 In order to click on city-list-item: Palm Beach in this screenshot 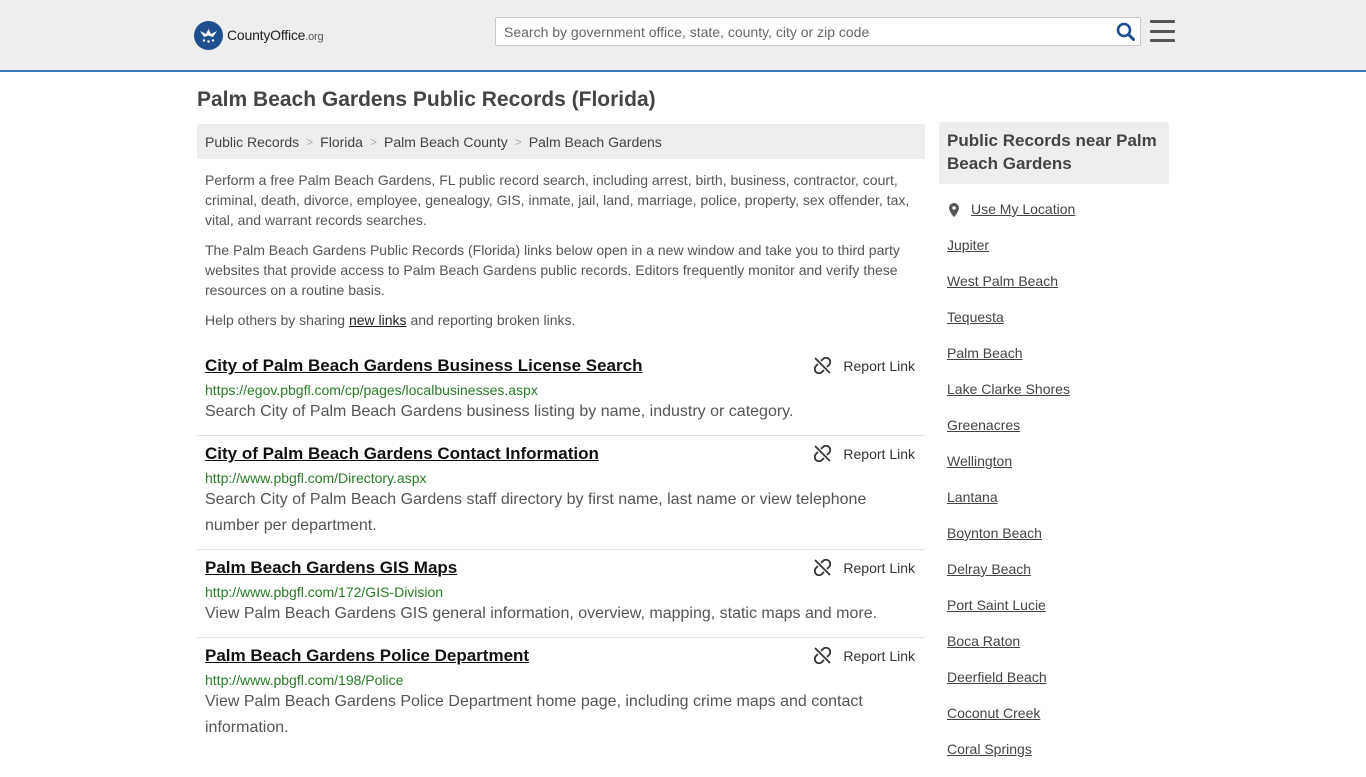, I will do `click(1058, 363)`.